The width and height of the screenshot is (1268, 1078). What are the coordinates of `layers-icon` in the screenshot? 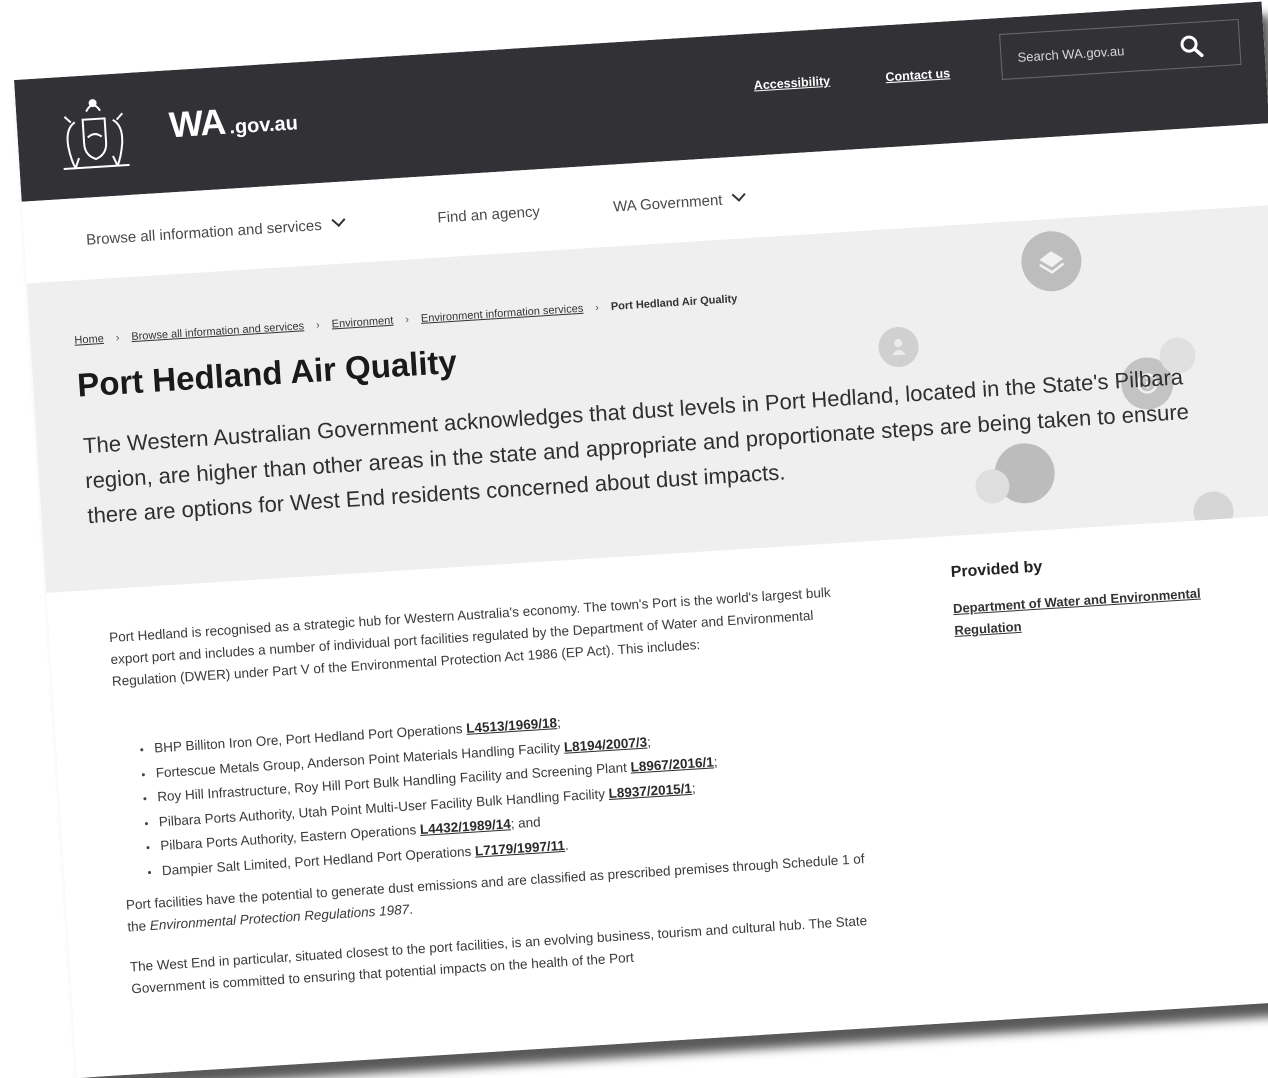 It's located at (1052, 261).